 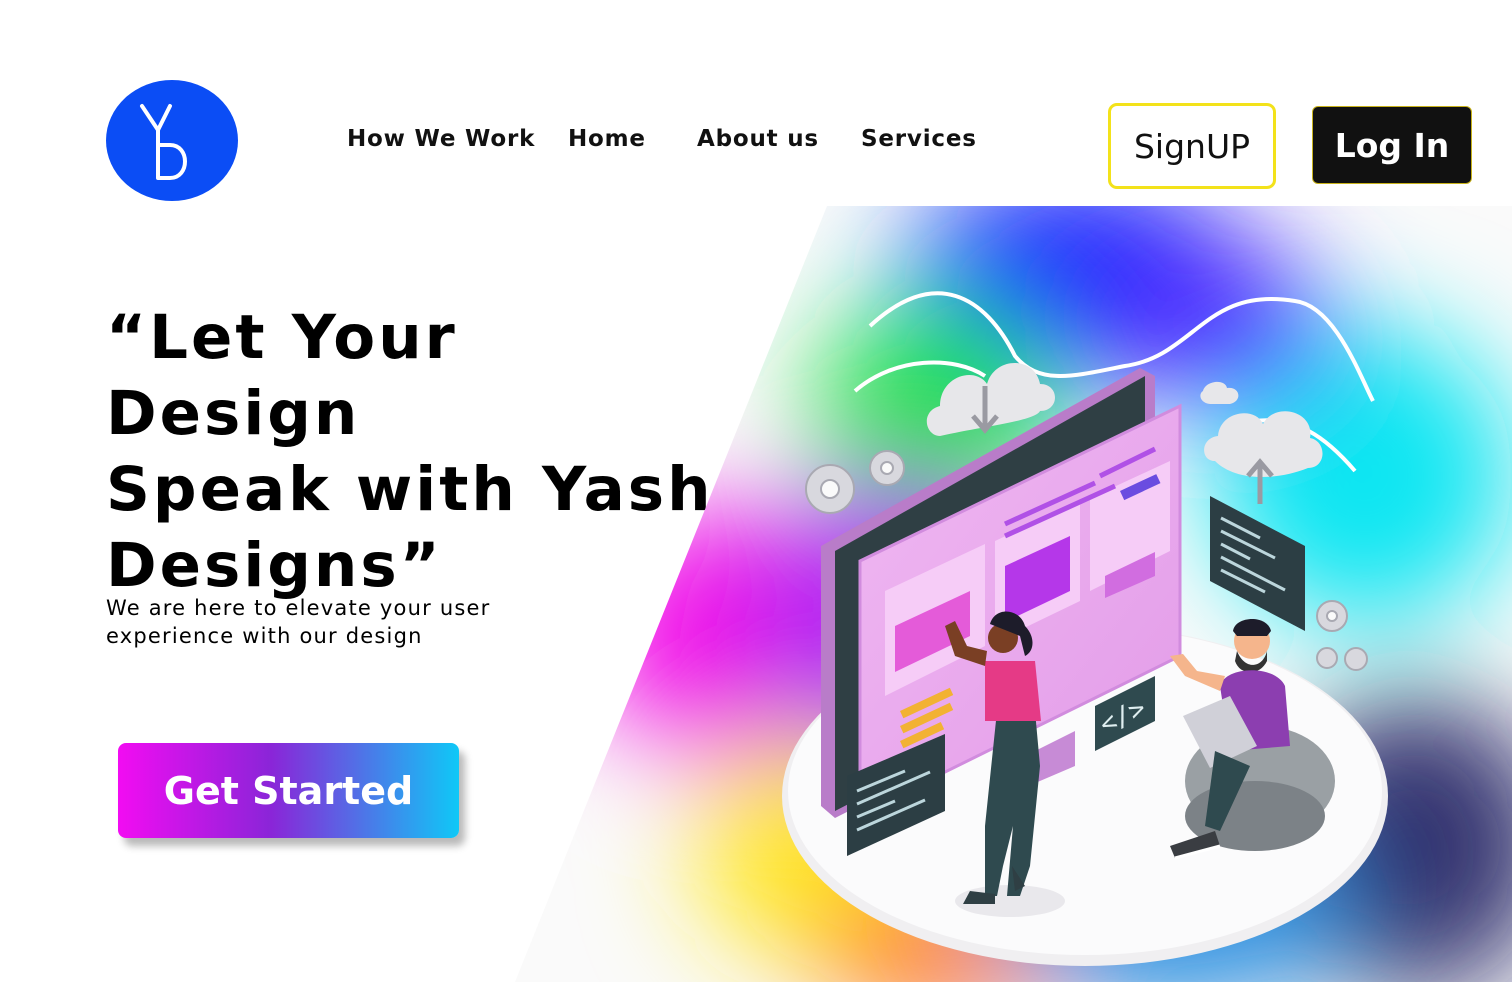 I want to click on nav-how-we-work: How We Work, so click(x=441, y=139).